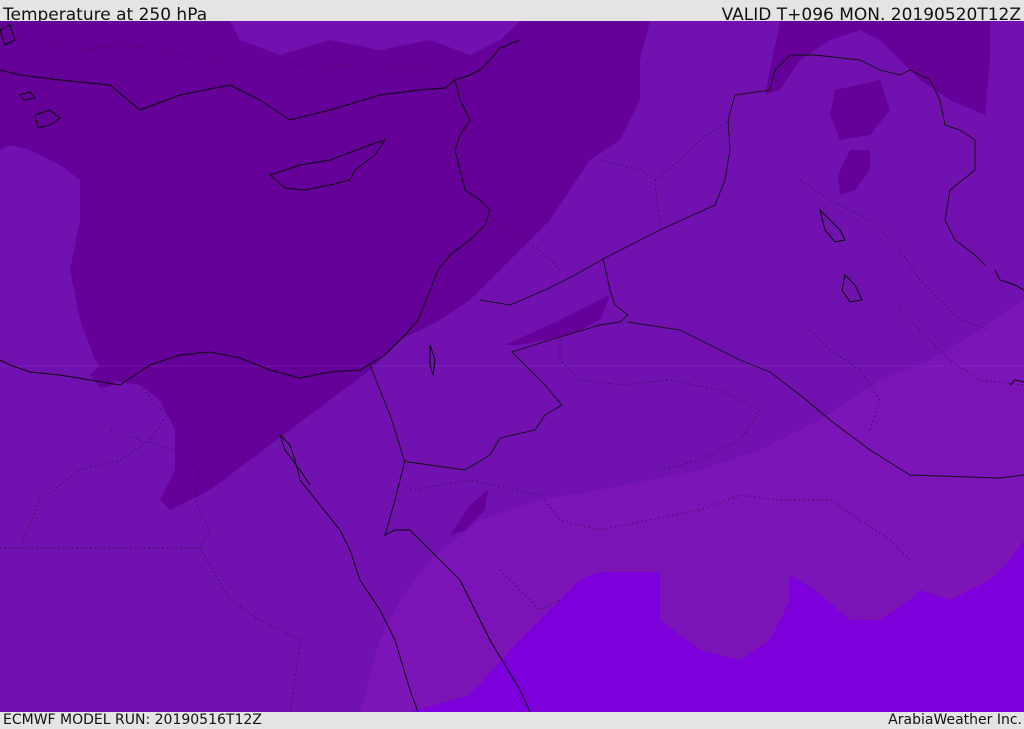  Describe the element at coordinates (955, 720) in the screenshot. I see `credit: ArabiaWeather Inc.` at that location.